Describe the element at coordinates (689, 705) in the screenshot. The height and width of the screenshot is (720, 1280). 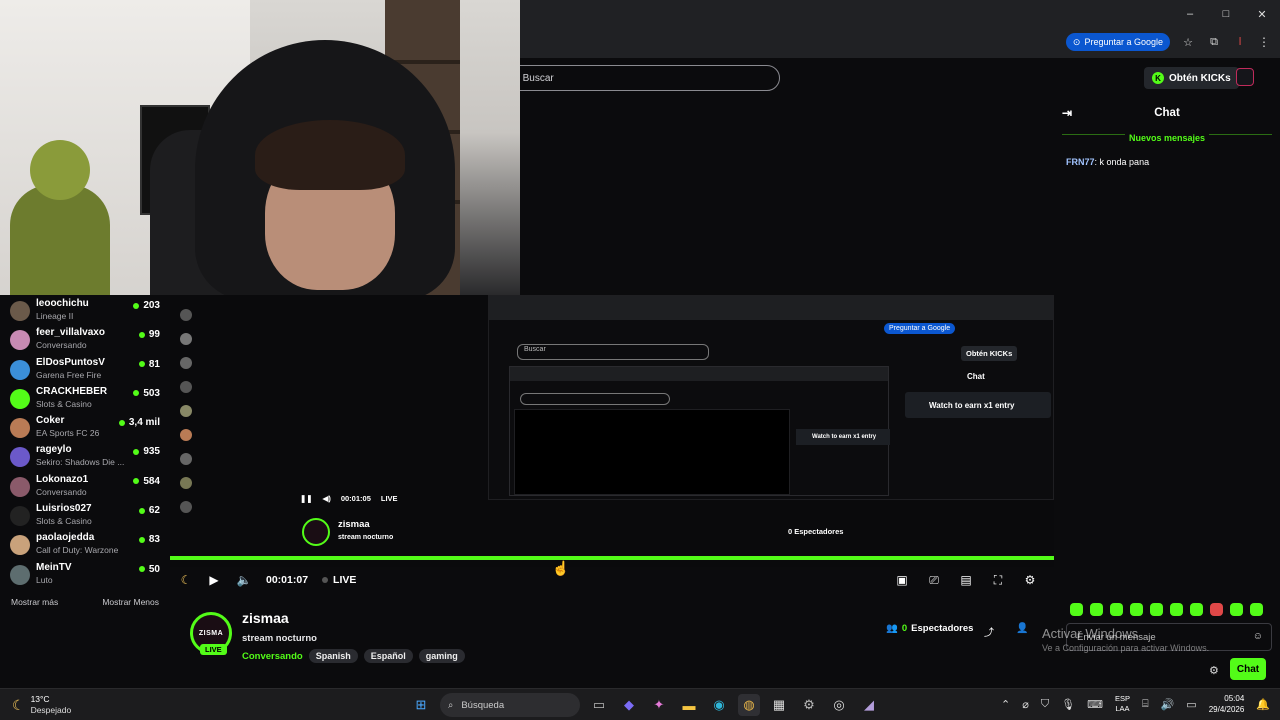
I see `file-explorer-icon: ▬` at that location.